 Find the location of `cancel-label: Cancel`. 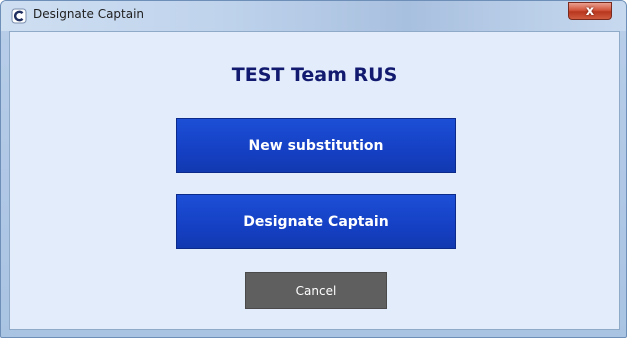

cancel-label: Cancel is located at coordinates (316, 290).